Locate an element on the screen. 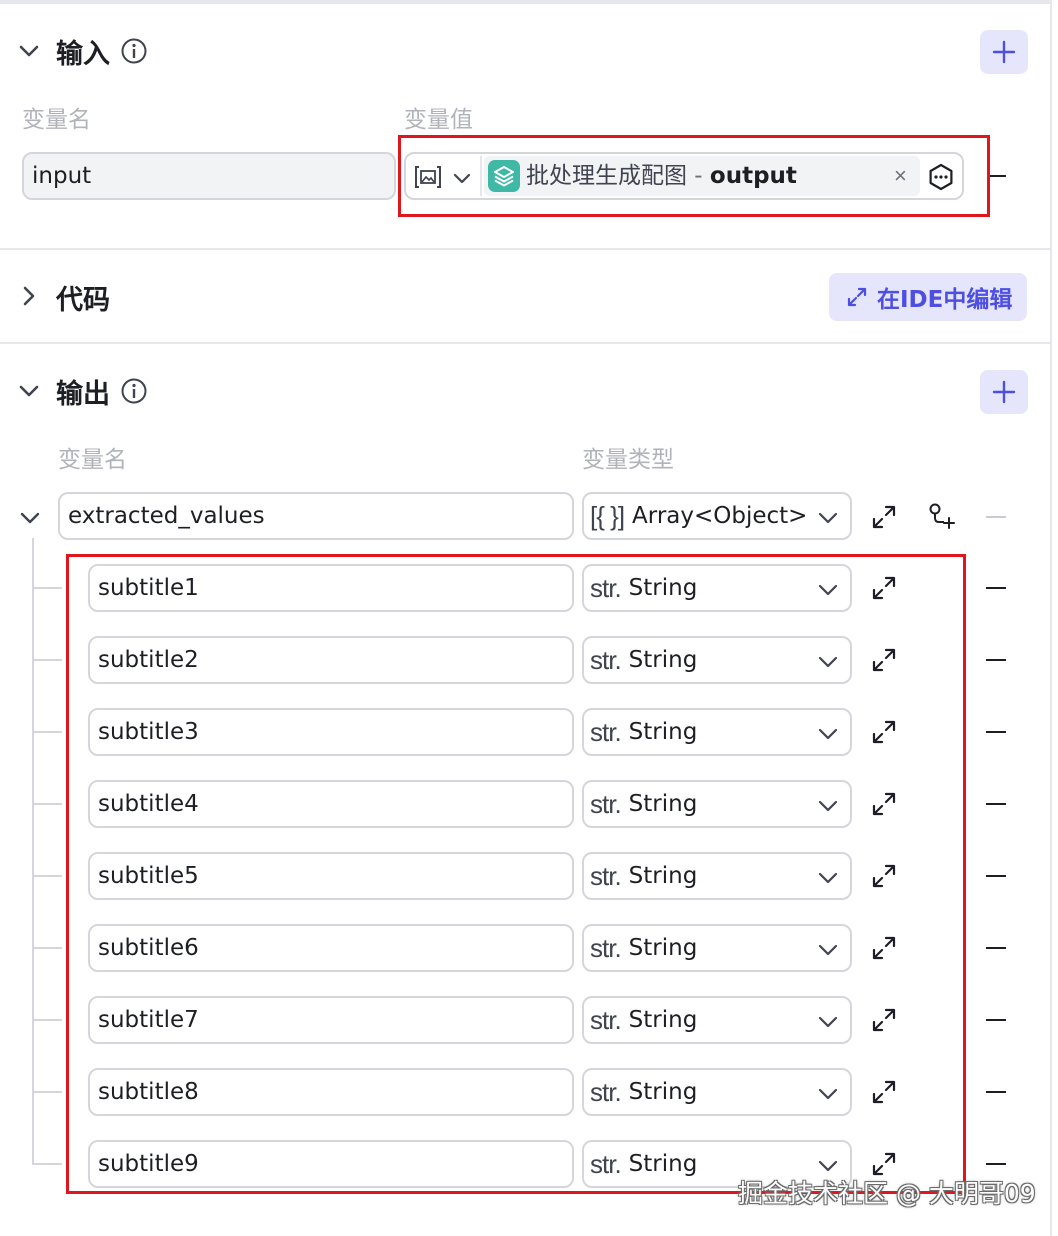 The height and width of the screenshot is (1236, 1058). panel-right-border is located at coordinates (1051, 618).